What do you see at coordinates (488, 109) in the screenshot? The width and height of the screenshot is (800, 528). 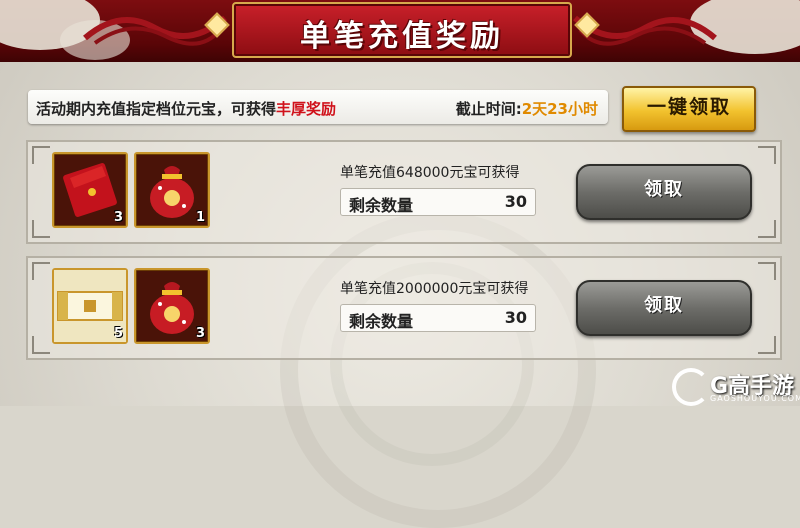 I see `deadline-label: 截止时间:` at bounding box center [488, 109].